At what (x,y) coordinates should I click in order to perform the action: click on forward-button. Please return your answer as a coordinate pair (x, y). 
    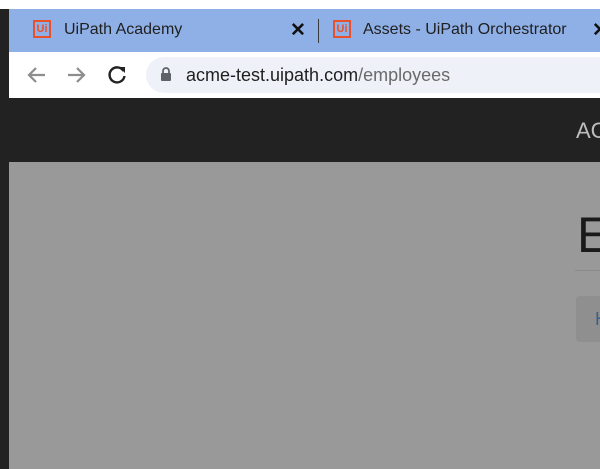
    Looking at the image, I should click on (76, 75).